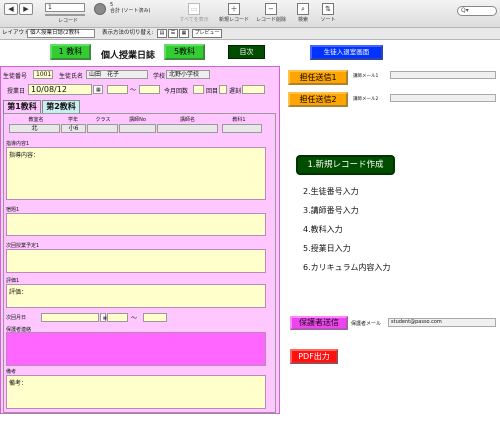 The height and width of the screenshot is (422, 500). What do you see at coordinates (366, 76) in the screenshot?
I see `teacher-mail1-label: 講師メール1` at bounding box center [366, 76].